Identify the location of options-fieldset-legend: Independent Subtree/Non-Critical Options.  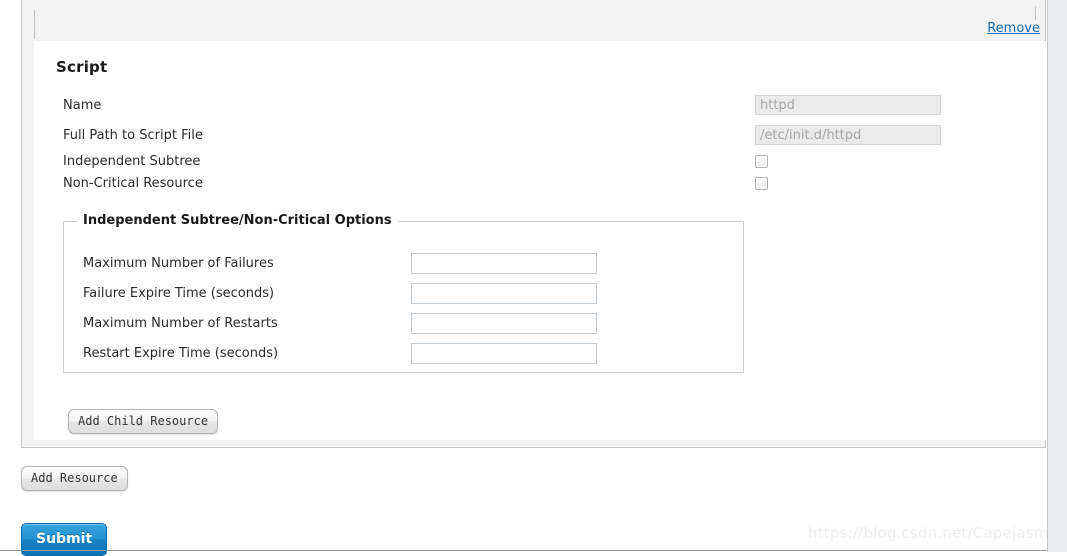
(237, 220).